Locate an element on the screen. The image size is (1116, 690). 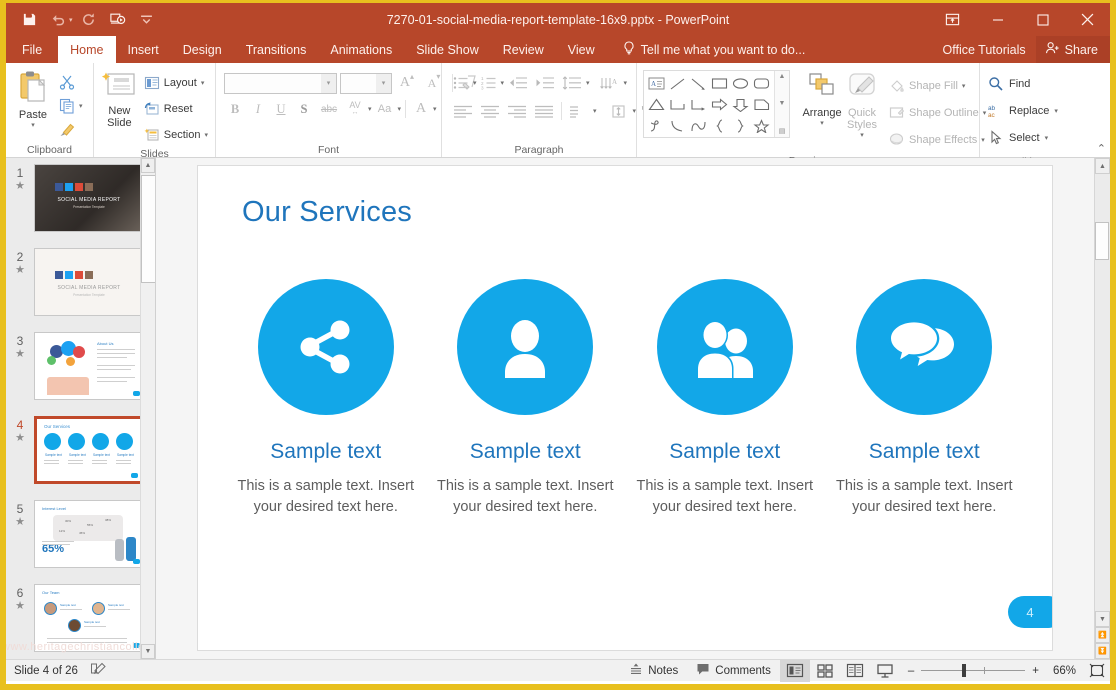
next-slide-icon: ⏬ is located at coordinates (1102, 651).